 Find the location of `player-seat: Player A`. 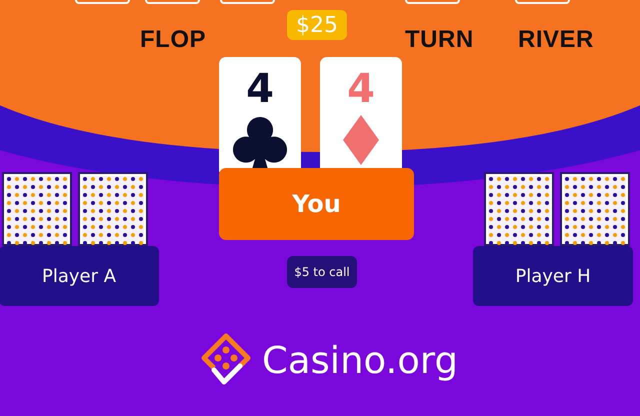

player-seat: Player A is located at coordinates (79, 276).